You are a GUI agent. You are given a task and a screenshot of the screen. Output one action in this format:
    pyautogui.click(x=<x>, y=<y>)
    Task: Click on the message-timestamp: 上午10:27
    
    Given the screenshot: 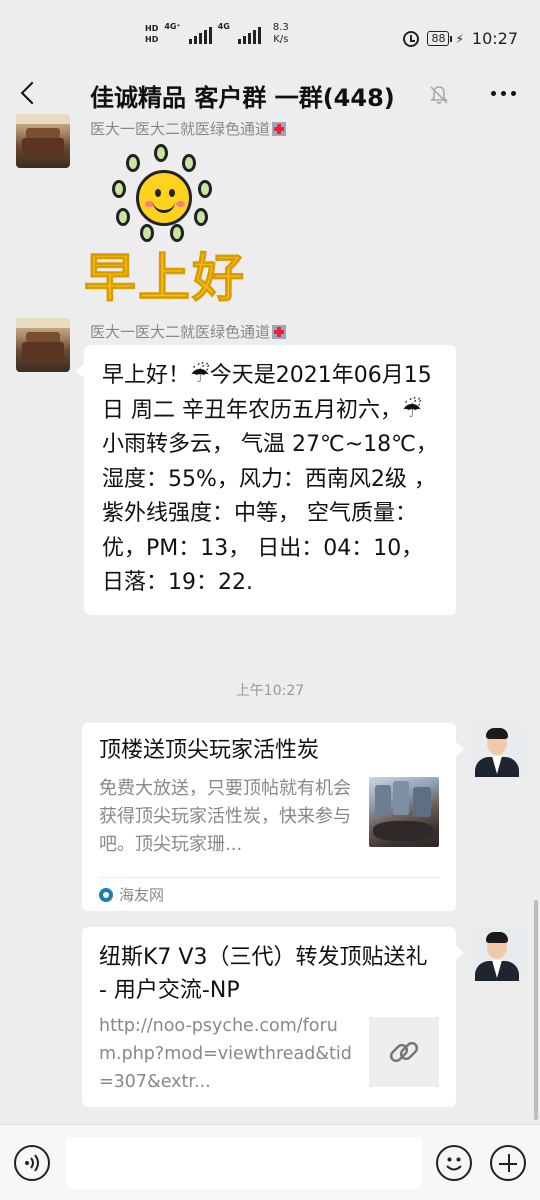 What is the action you would take?
    pyautogui.click(x=270, y=691)
    